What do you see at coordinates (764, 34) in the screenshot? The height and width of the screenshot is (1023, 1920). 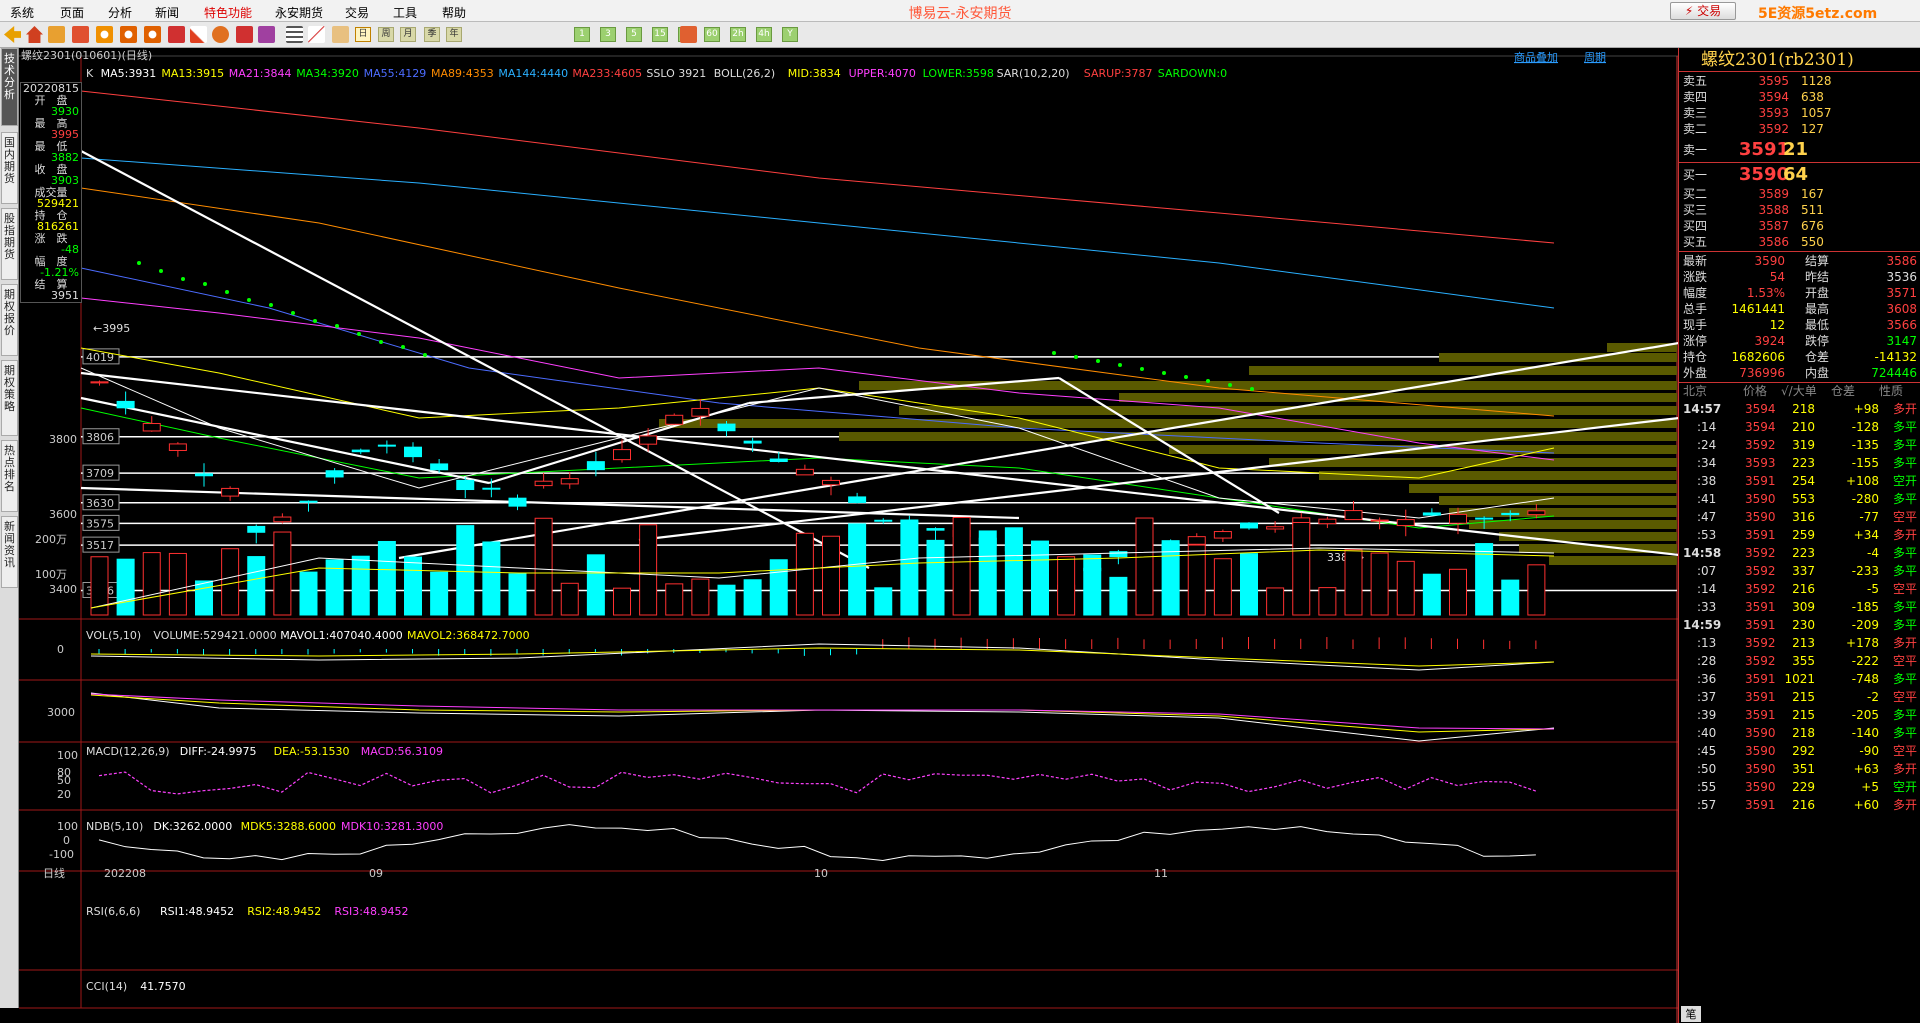 I see `period-button: 4h` at bounding box center [764, 34].